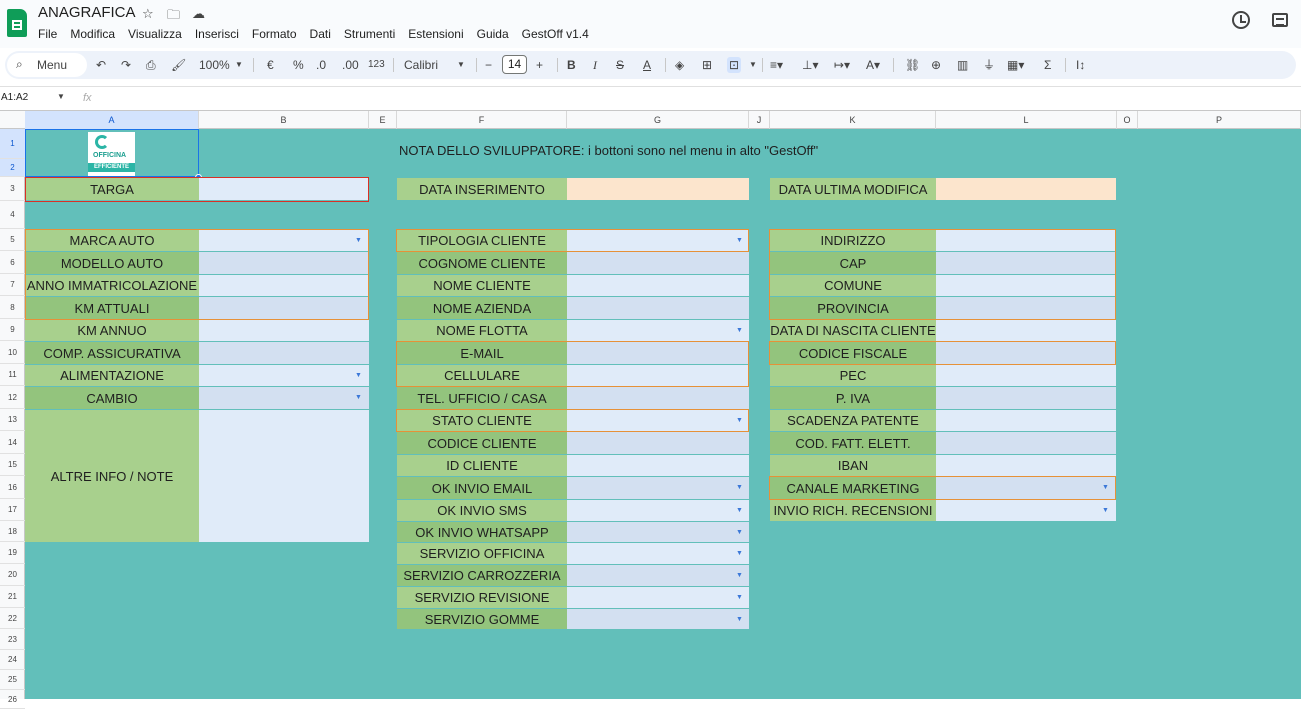  Describe the element at coordinates (350, 65) in the screenshot. I see `increase-decimal-button: .00` at that location.